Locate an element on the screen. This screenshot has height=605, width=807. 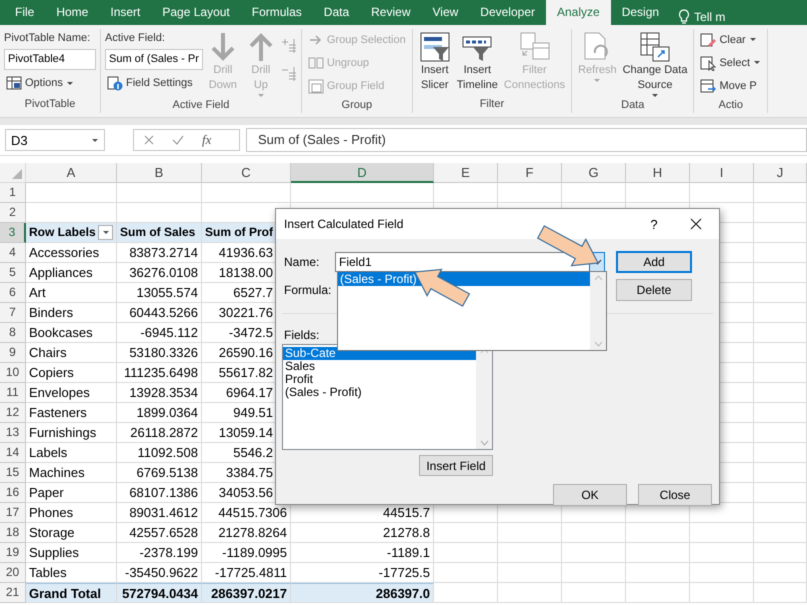
filter-dropdown-button is located at coordinates (105, 232).